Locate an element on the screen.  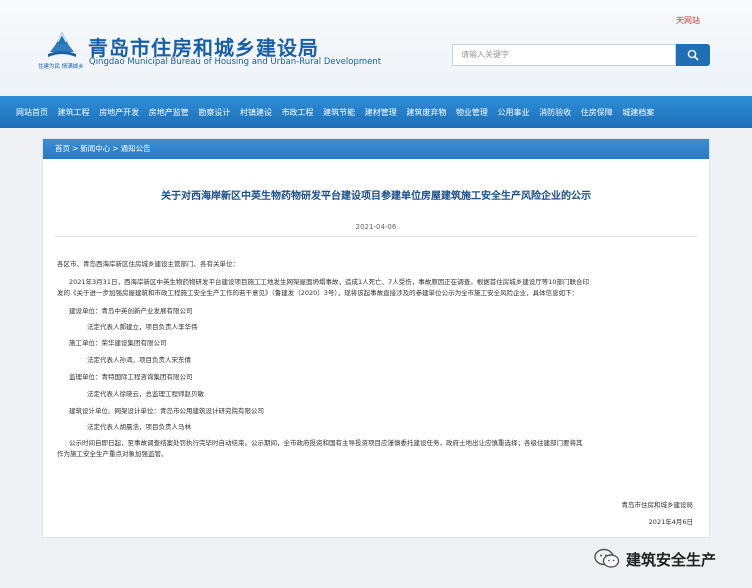
watermark: 建筑安全生产 is located at coordinates (655, 559).